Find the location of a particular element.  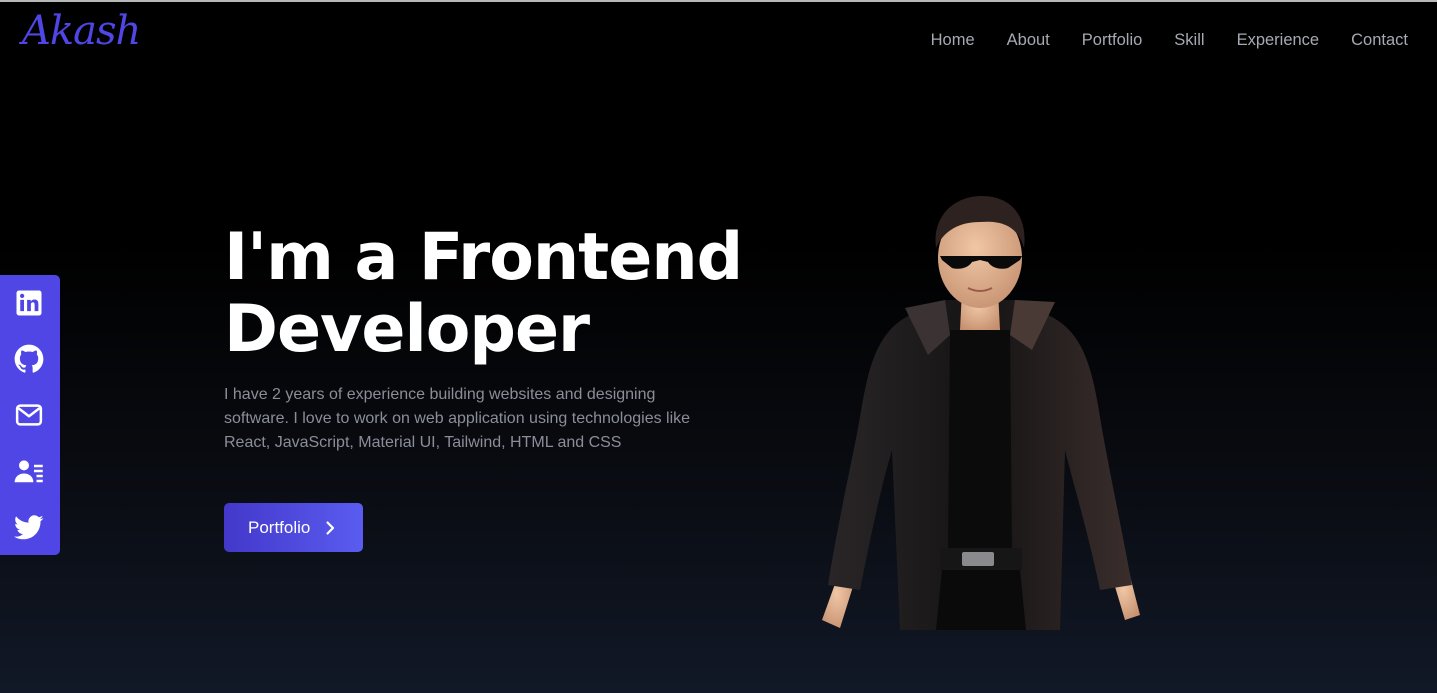

resume-link is located at coordinates (29, 471).